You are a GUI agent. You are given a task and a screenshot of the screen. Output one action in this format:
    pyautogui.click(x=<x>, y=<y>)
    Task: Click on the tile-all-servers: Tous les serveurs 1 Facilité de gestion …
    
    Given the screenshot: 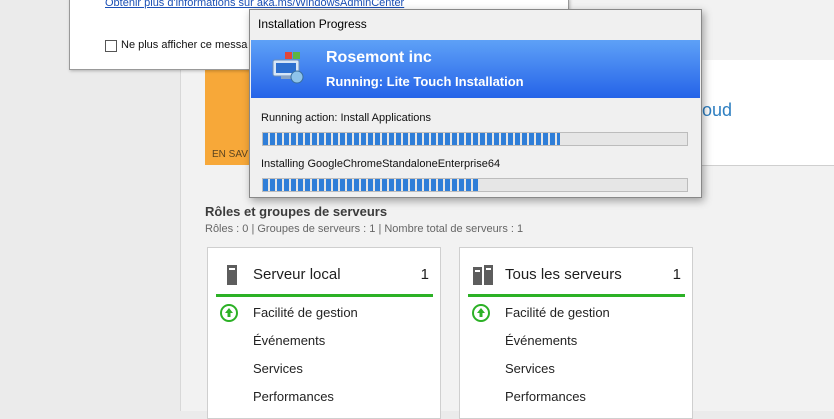 What is the action you would take?
    pyautogui.click(x=576, y=333)
    